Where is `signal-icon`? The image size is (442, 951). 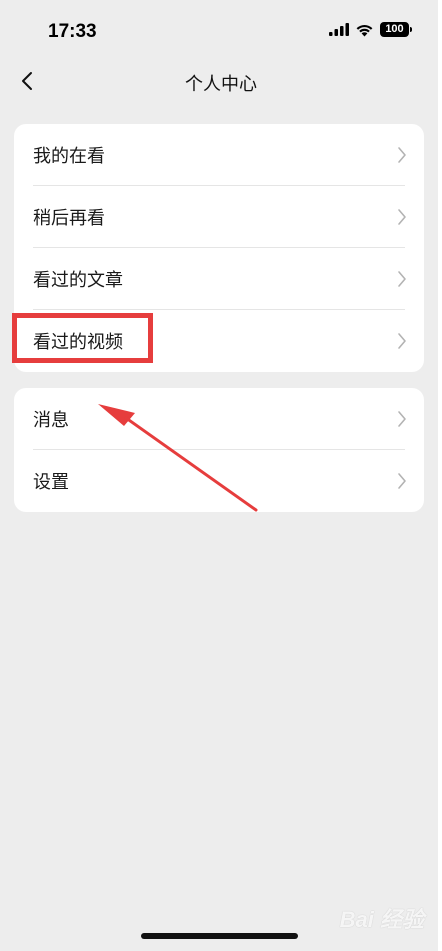
signal-icon is located at coordinates (339, 29).